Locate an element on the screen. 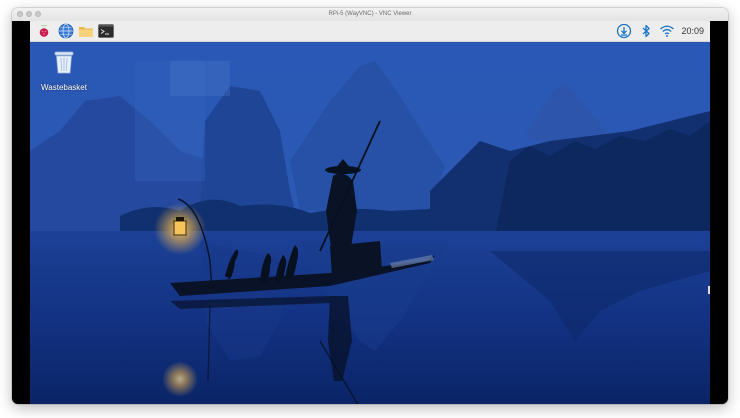  web-browser-globe-icon is located at coordinates (66, 31).